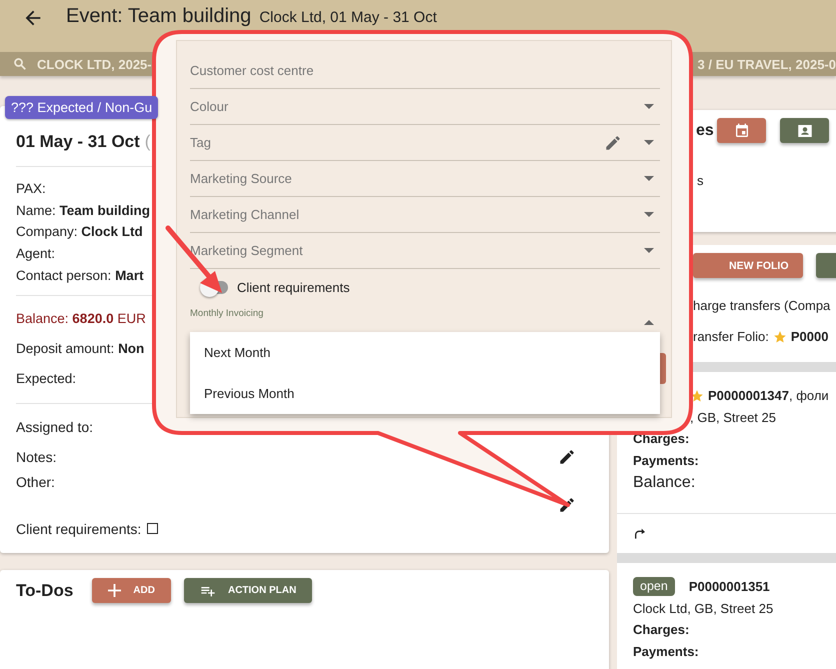 The image size is (836, 669). What do you see at coordinates (81, 319) in the screenshot?
I see `balance-line: Balance: 6820.0 EUR` at bounding box center [81, 319].